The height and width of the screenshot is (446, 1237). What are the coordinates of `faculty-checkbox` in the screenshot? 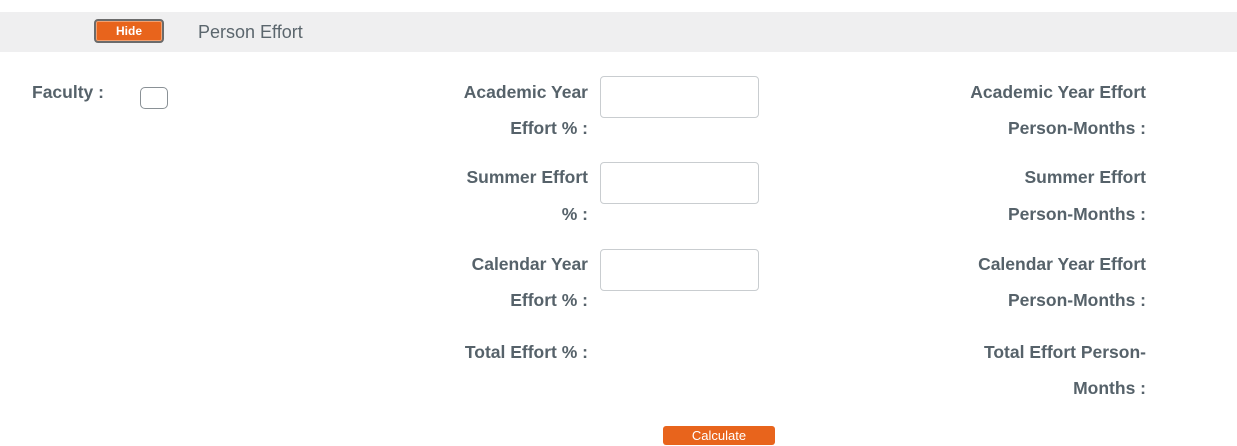 It's located at (154, 98).